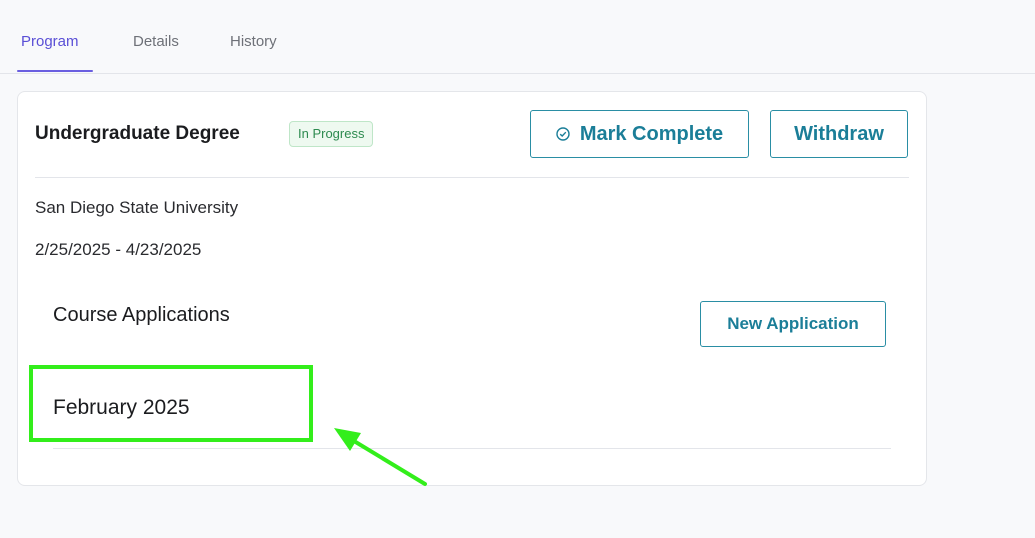  I want to click on tab-history: History, so click(253, 41).